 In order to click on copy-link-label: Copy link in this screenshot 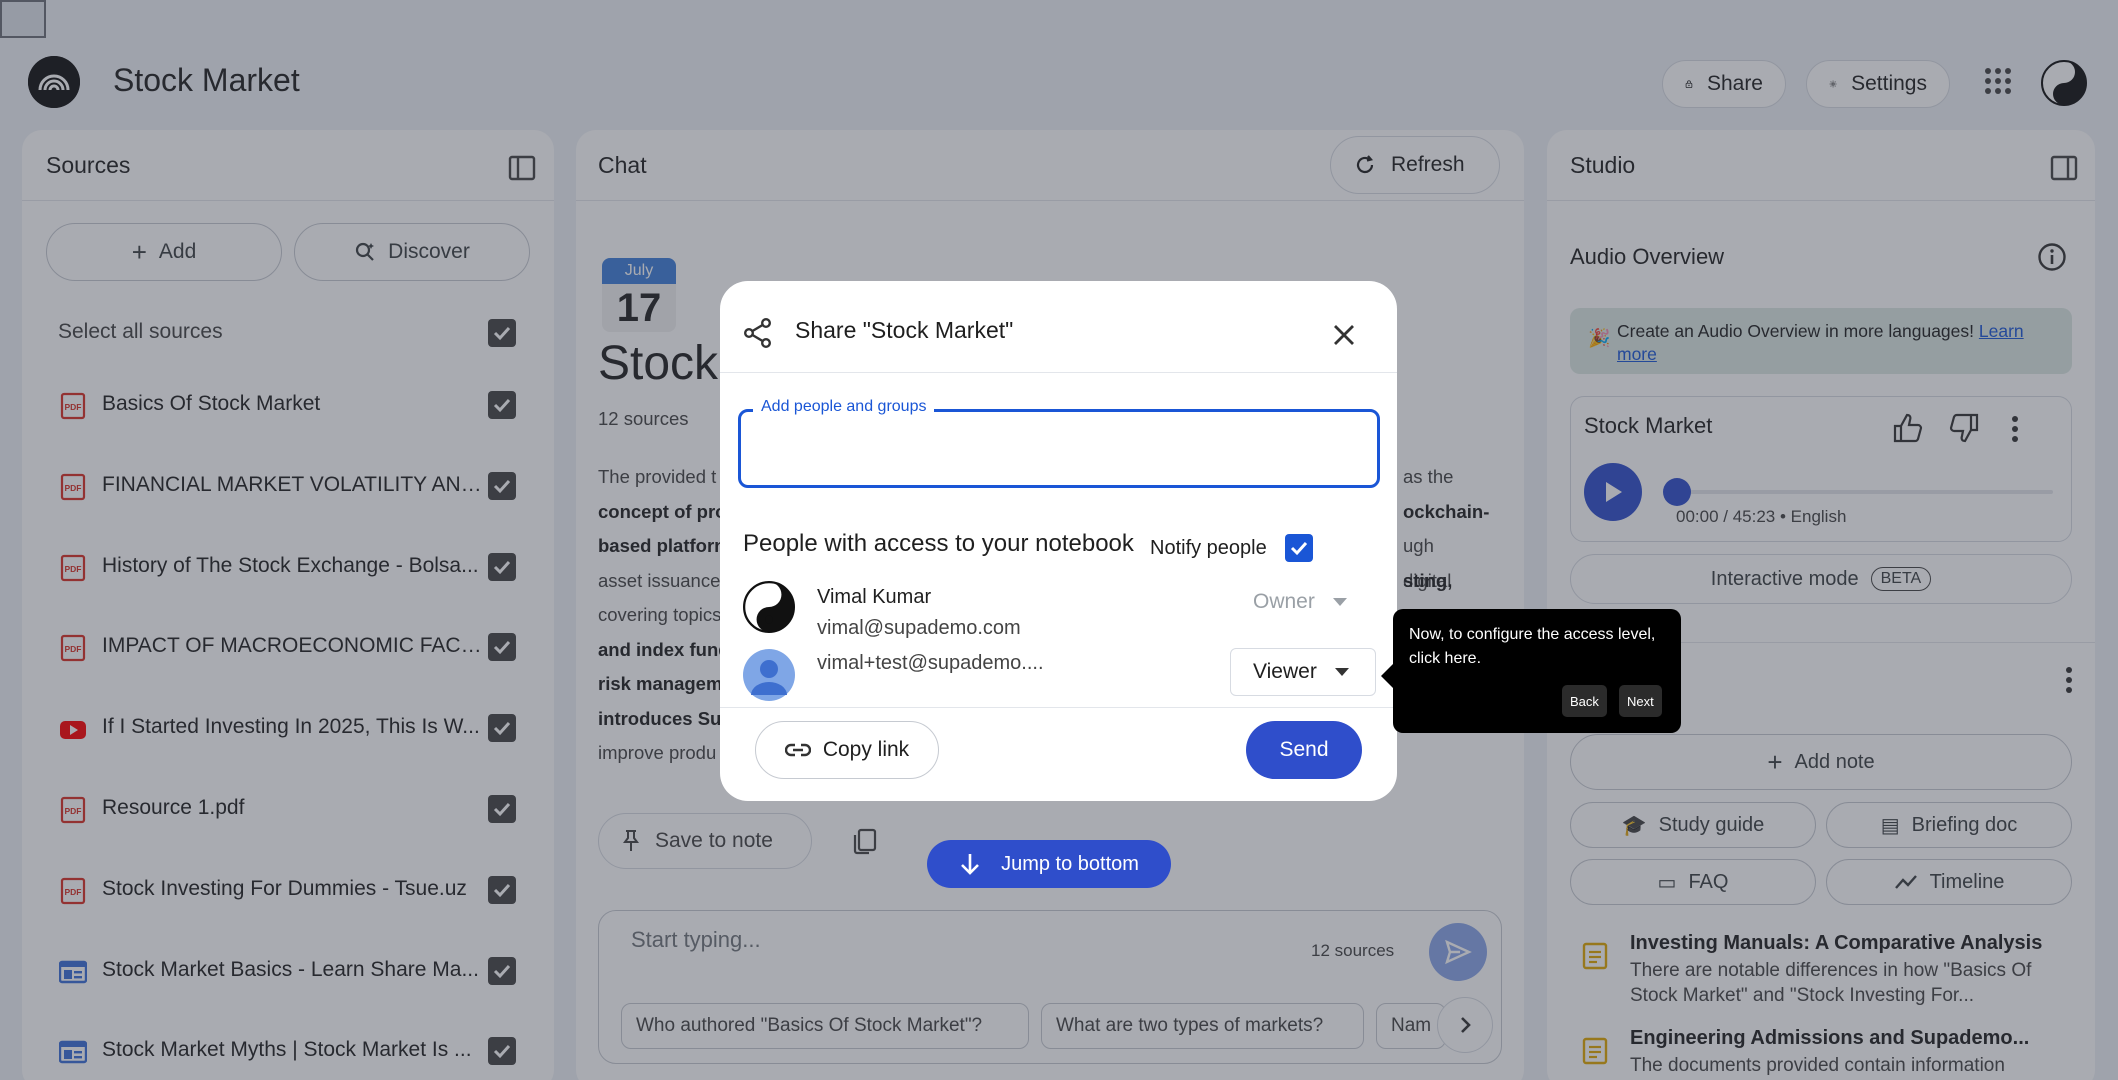, I will do `click(866, 749)`.